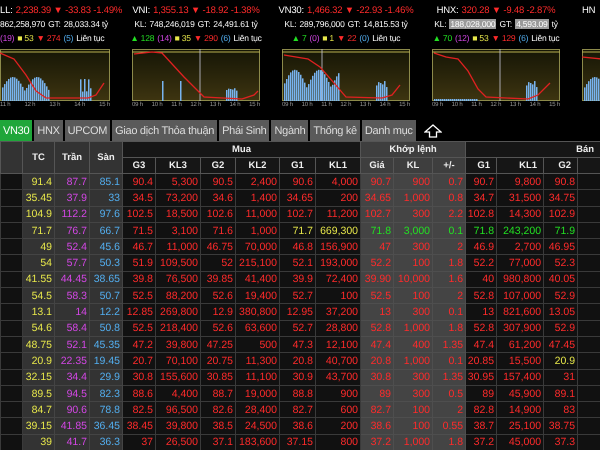 Image resolution: width=600 pixels, height=450 pixels. What do you see at coordinates (178, 230) in the screenshot?
I see `table-cell: 3,100` at bounding box center [178, 230].